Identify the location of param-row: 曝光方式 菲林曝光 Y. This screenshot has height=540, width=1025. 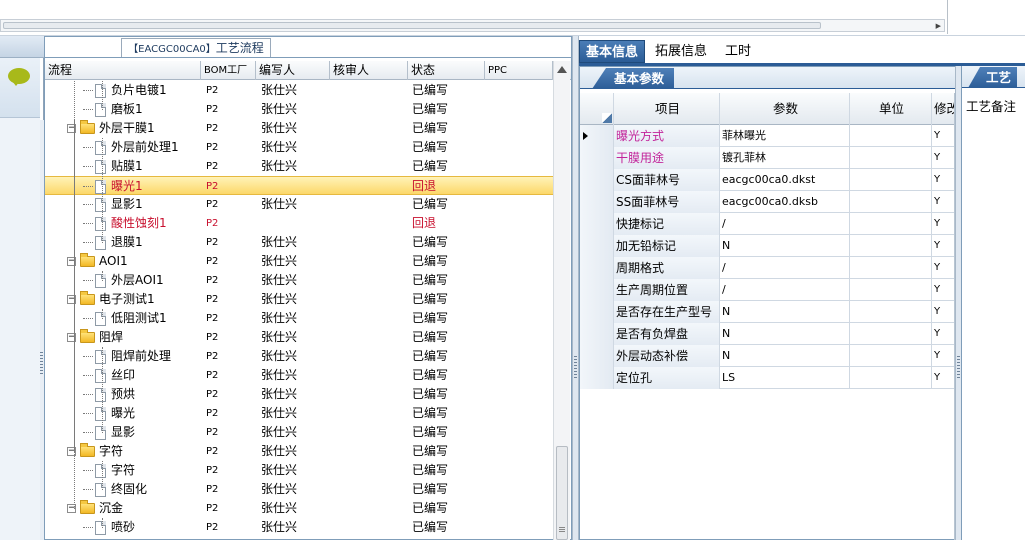
(767, 136).